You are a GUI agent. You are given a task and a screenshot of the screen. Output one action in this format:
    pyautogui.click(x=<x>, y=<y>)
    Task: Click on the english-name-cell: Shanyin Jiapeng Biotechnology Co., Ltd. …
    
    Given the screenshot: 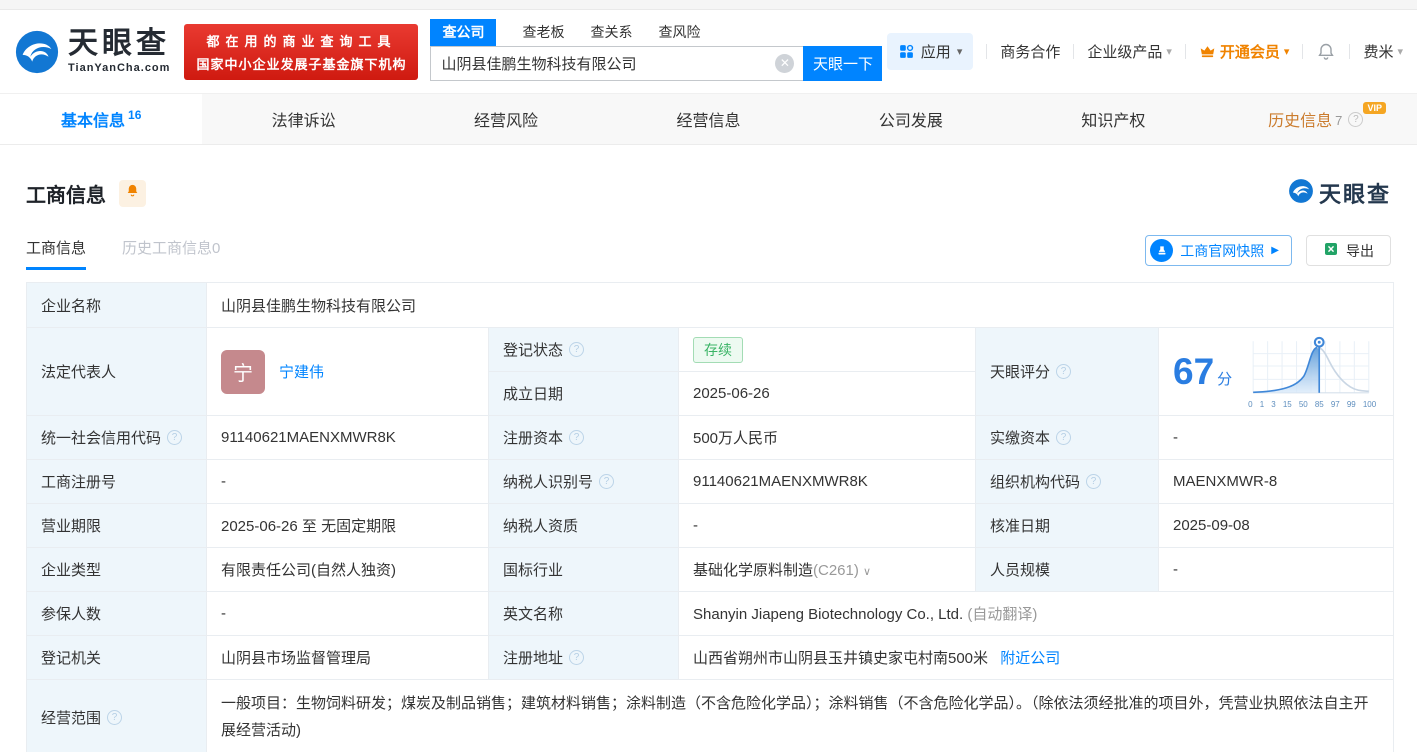 What is the action you would take?
    pyautogui.click(x=1036, y=613)
    